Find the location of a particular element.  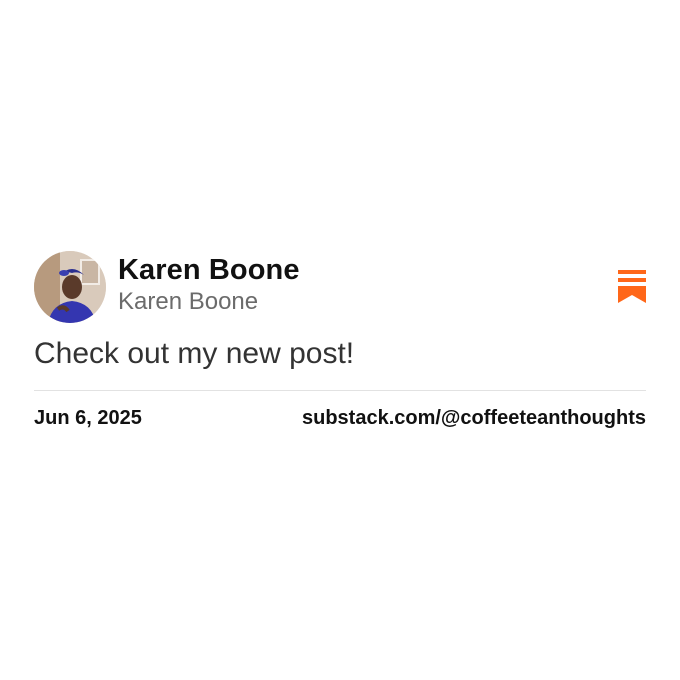

avatar is located at coordinates (70, 287).